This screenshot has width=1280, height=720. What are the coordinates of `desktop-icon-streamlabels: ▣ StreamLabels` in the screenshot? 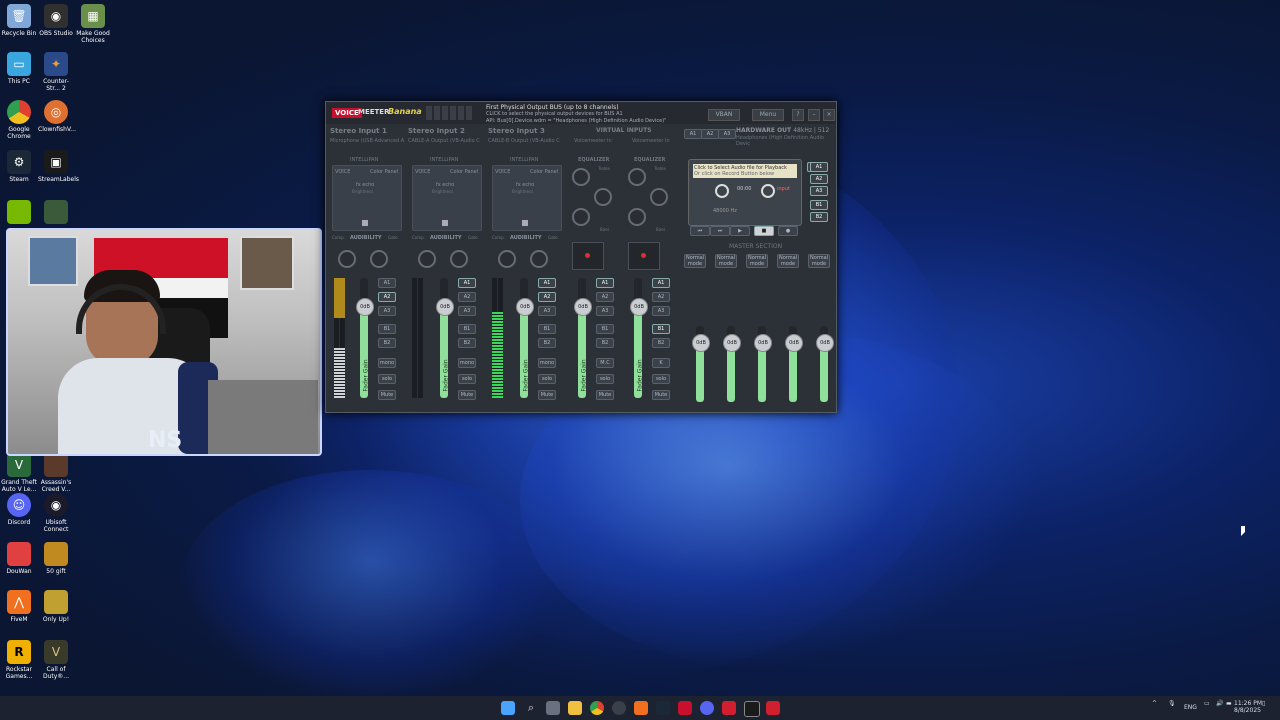 It's located at (58, 166).